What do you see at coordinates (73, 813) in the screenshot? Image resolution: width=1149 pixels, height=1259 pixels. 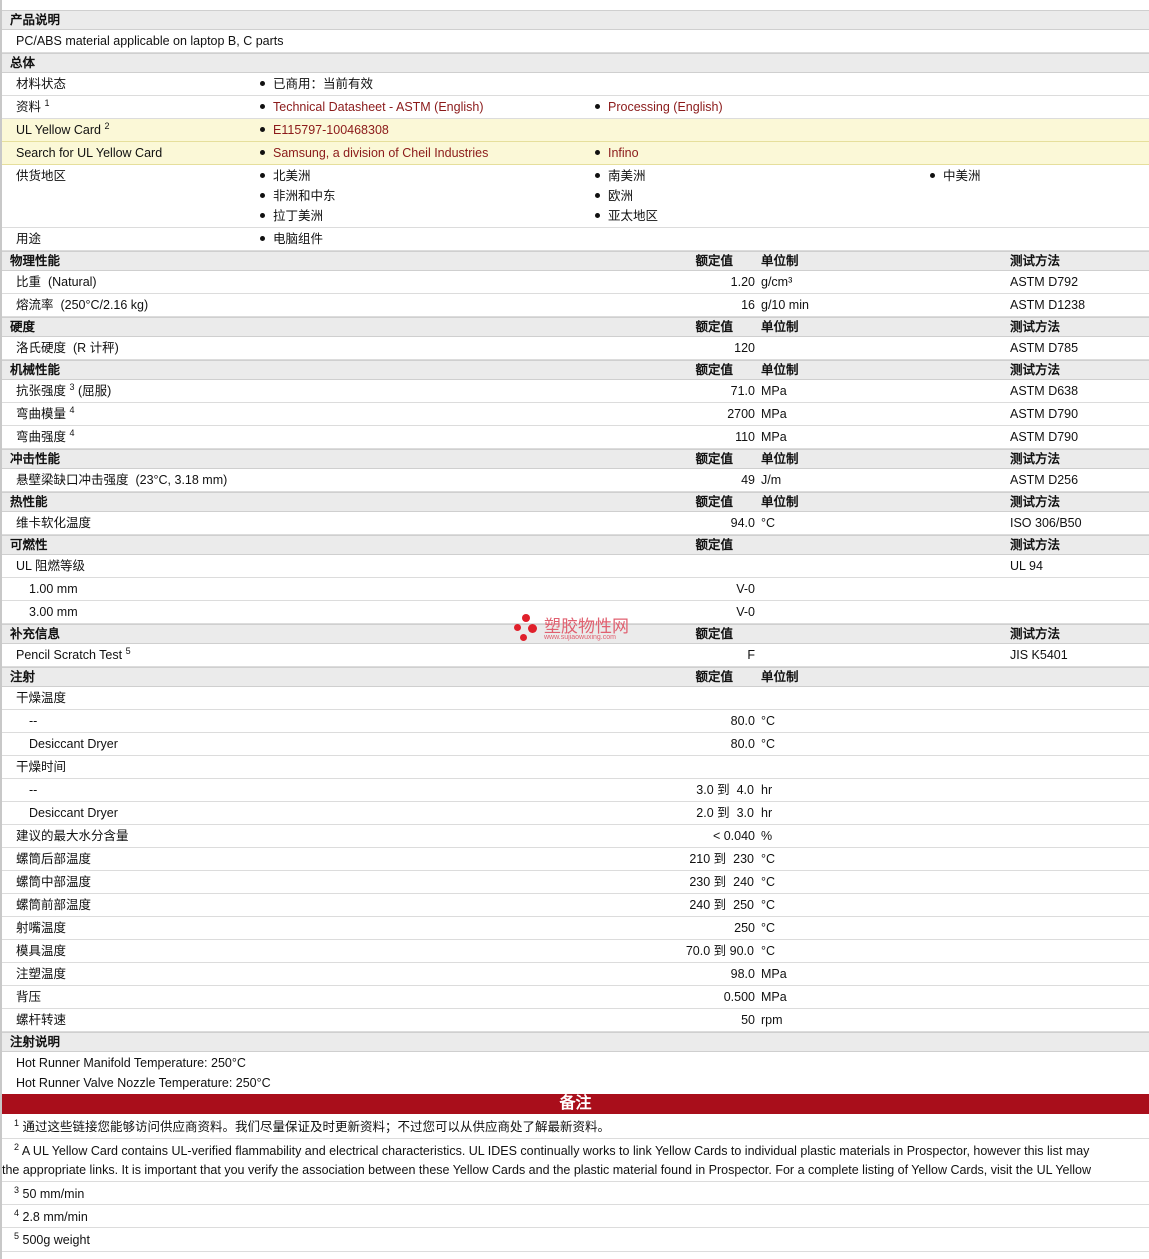 I see `property-label: Desiccant Dryer` at bounding box center [73, 813].